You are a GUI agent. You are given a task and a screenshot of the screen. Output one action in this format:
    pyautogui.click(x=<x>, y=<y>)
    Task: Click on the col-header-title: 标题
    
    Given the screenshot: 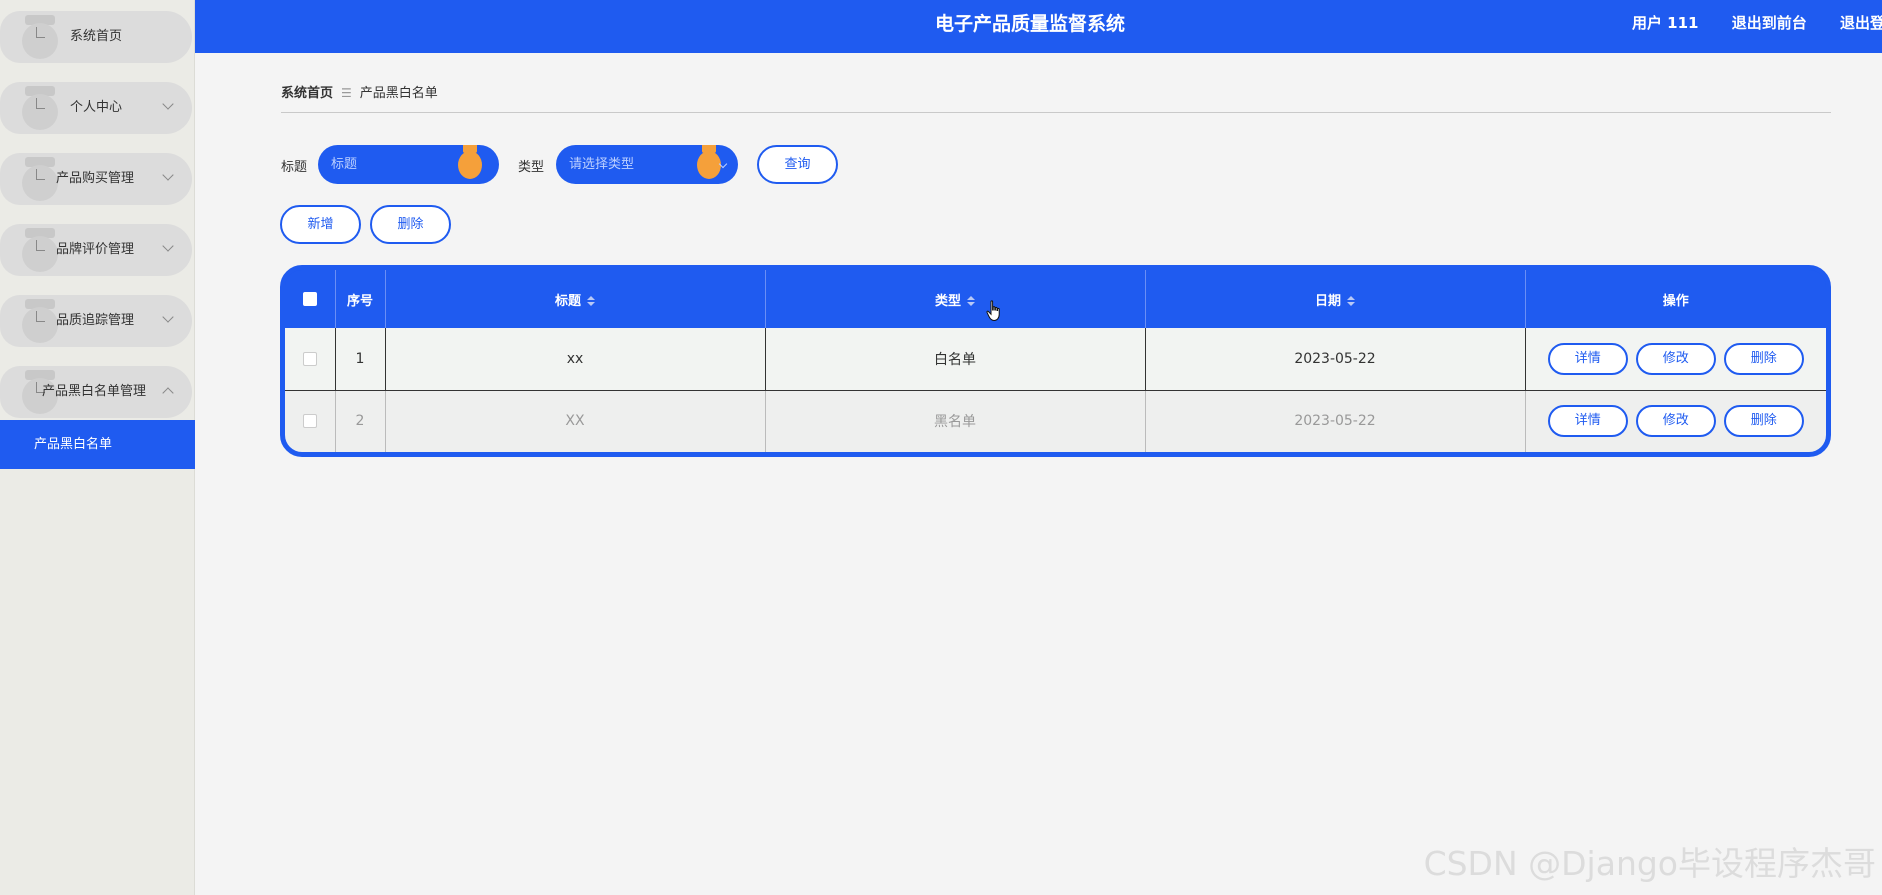 What is the action you would take?
    pyautogui.click(x=574, y=299)
    